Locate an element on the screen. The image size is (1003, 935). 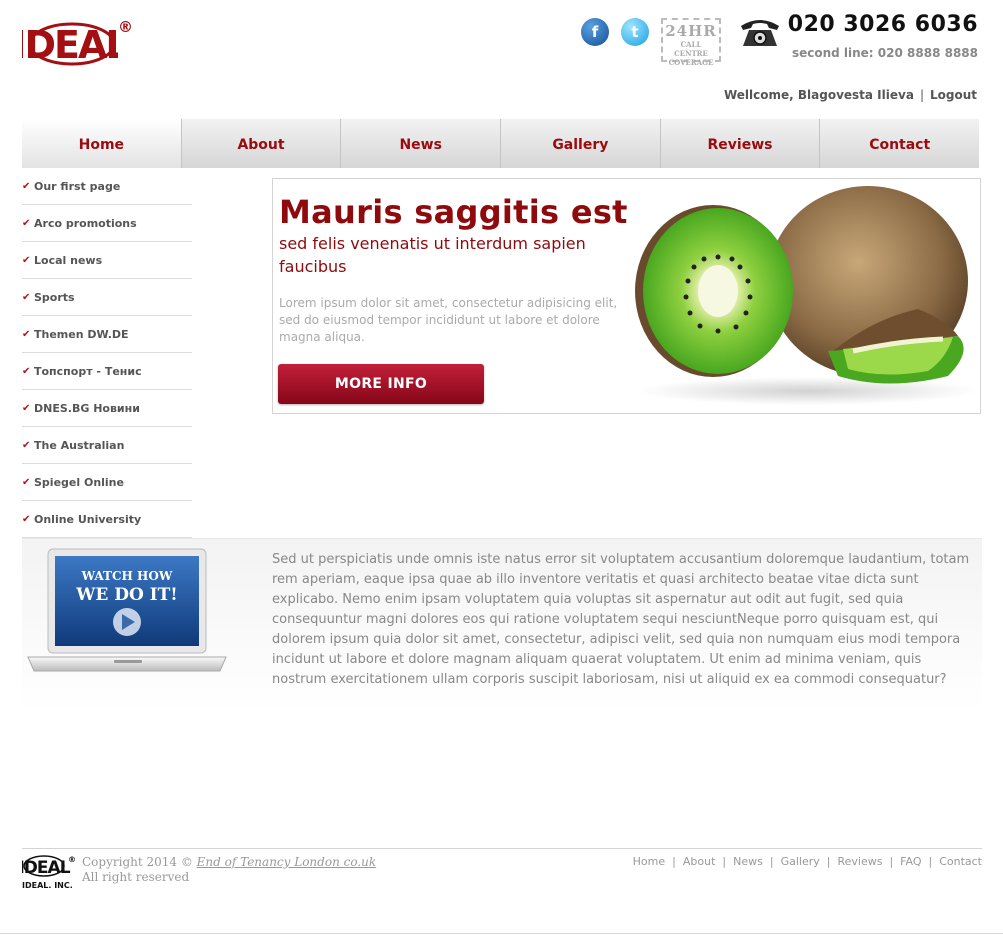
sidebar-item-label: Themen DW.DE is located at coordinates (81, 334).